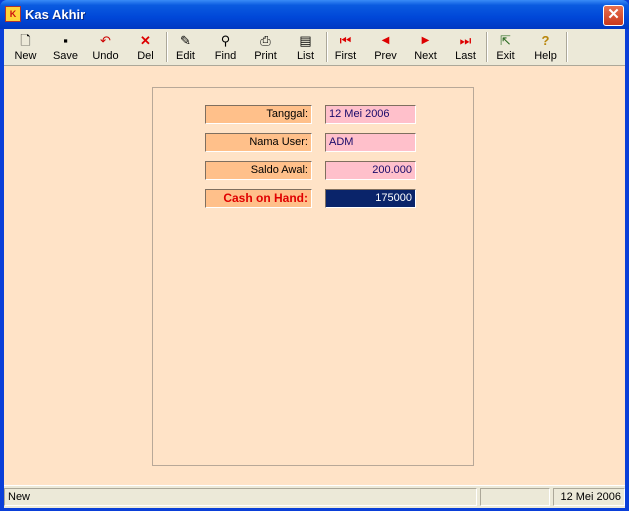 The image size is (629, 511). I want to click on undo-button-label: Undo, so click(105, 56).